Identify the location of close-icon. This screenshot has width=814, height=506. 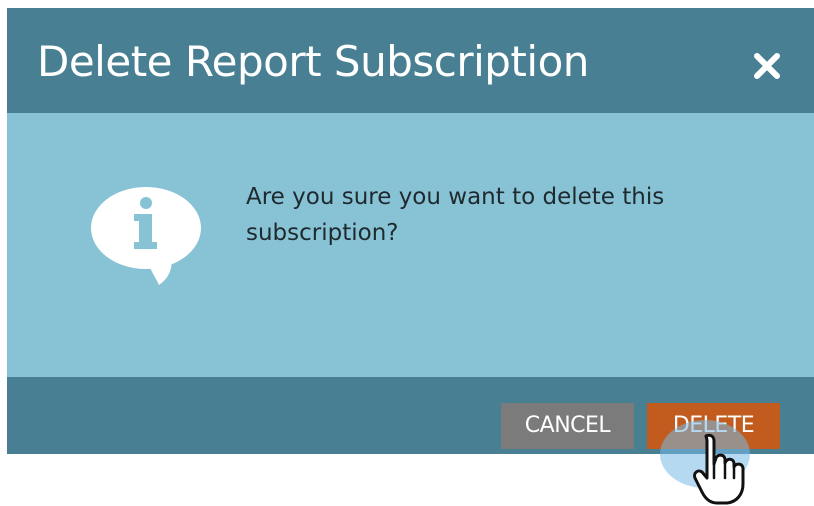
(767, 66).